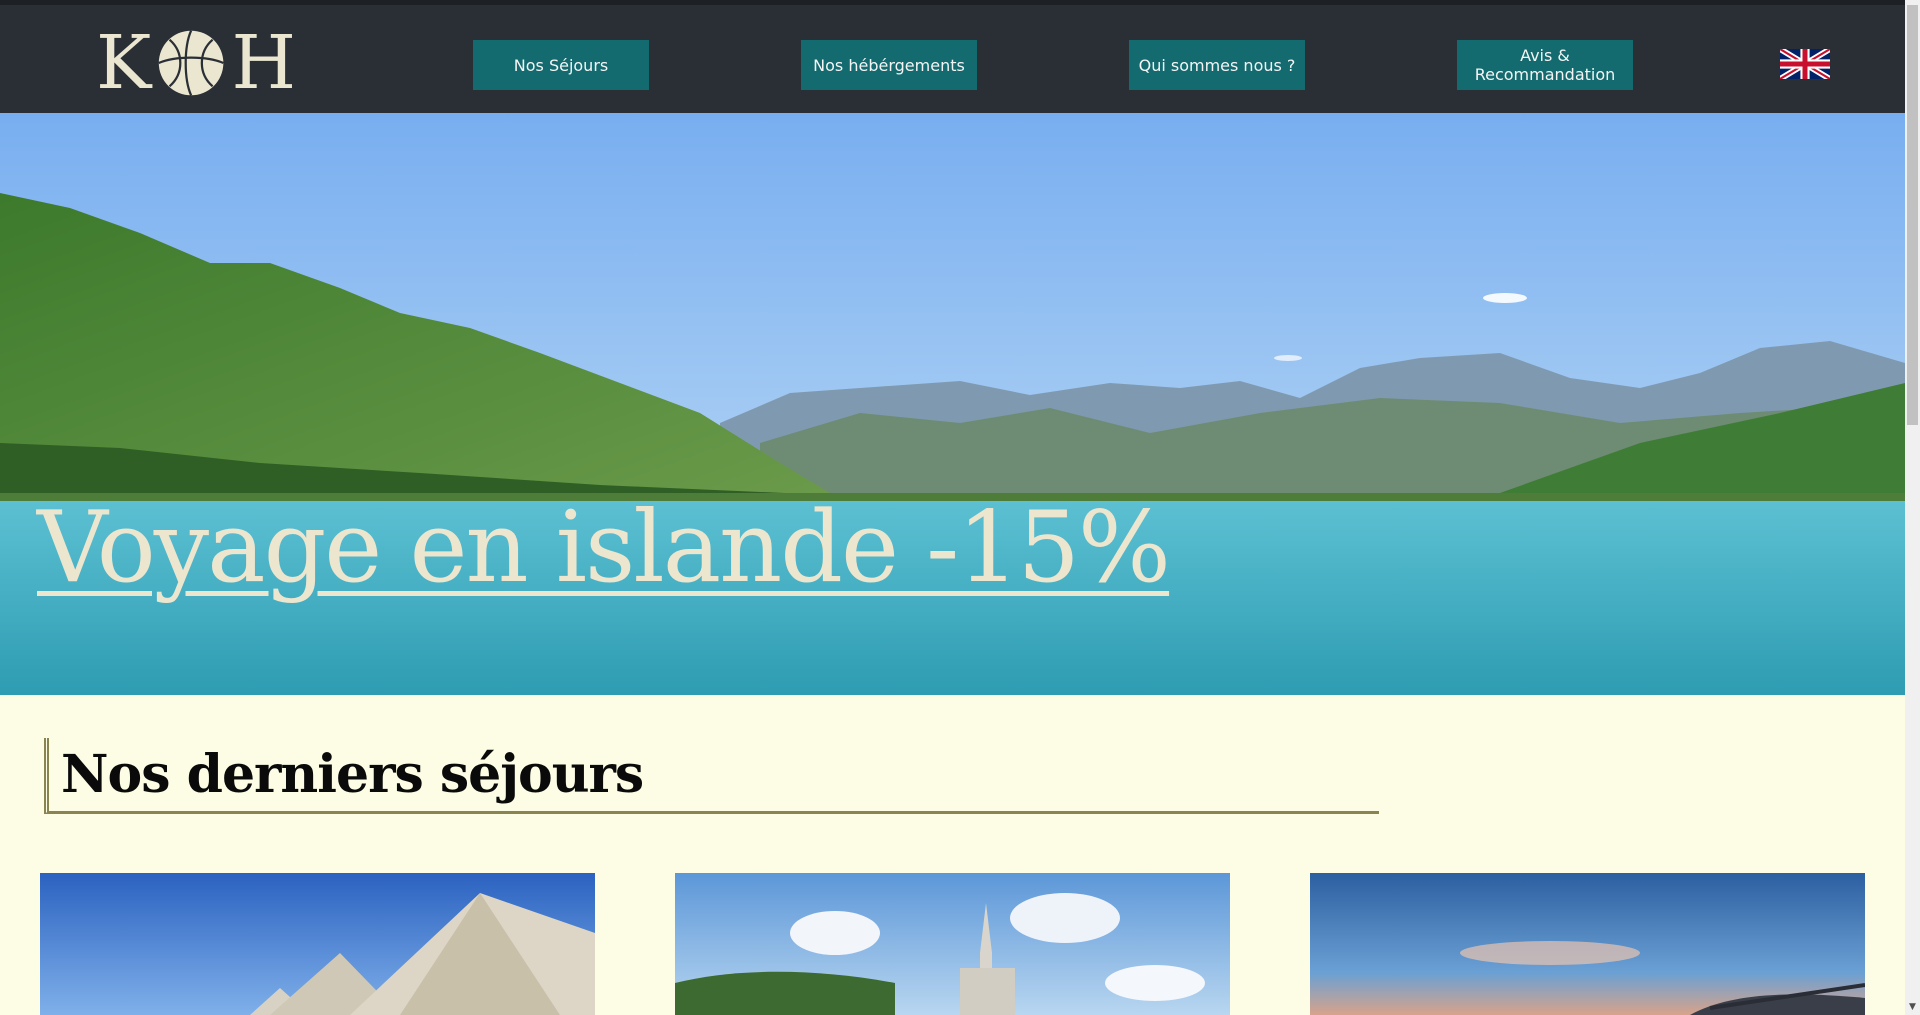 The image size is (1920, 1015). I want to click on sejour-card-image-huts, so click(317, 944).